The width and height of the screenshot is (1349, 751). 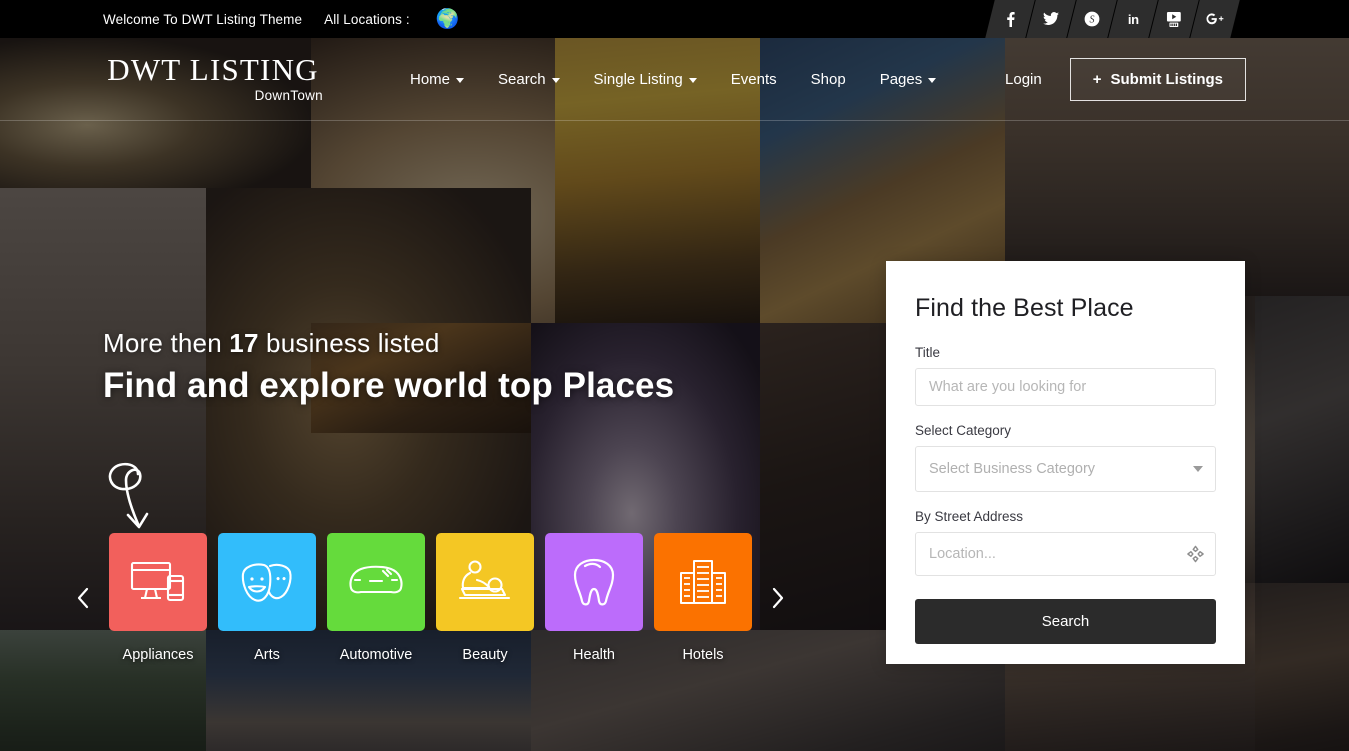 What do you see at coordinates (166, 343) in the screenshot?
I see `hero-subline-prefix: More then` at bounding box center [166, 343].